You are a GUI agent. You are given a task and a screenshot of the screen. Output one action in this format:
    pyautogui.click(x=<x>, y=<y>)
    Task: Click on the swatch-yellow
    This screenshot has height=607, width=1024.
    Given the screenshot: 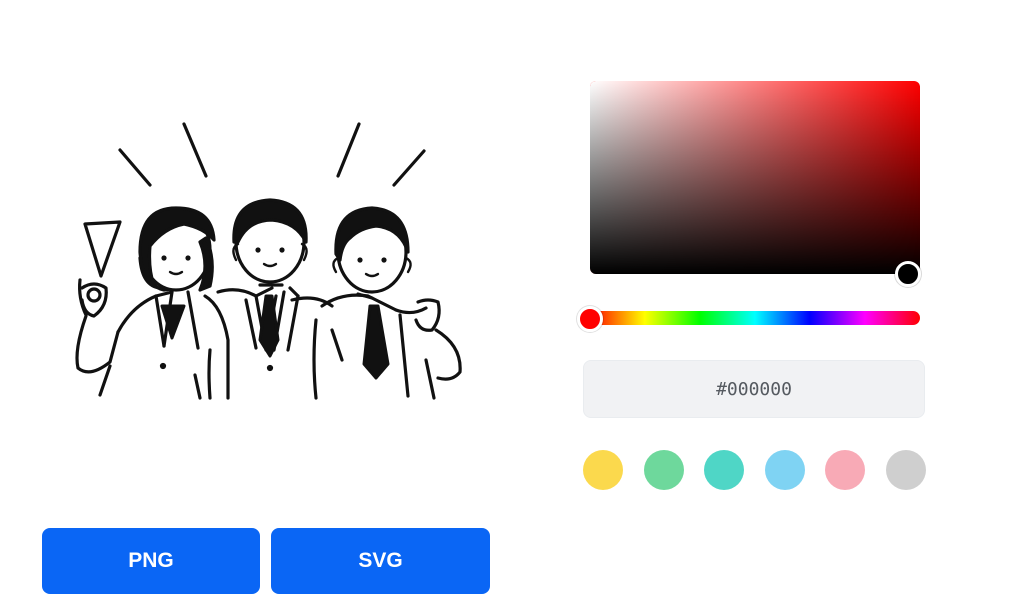 What is the action you would take?
    pyautogui.click(x=603, y=470)
    